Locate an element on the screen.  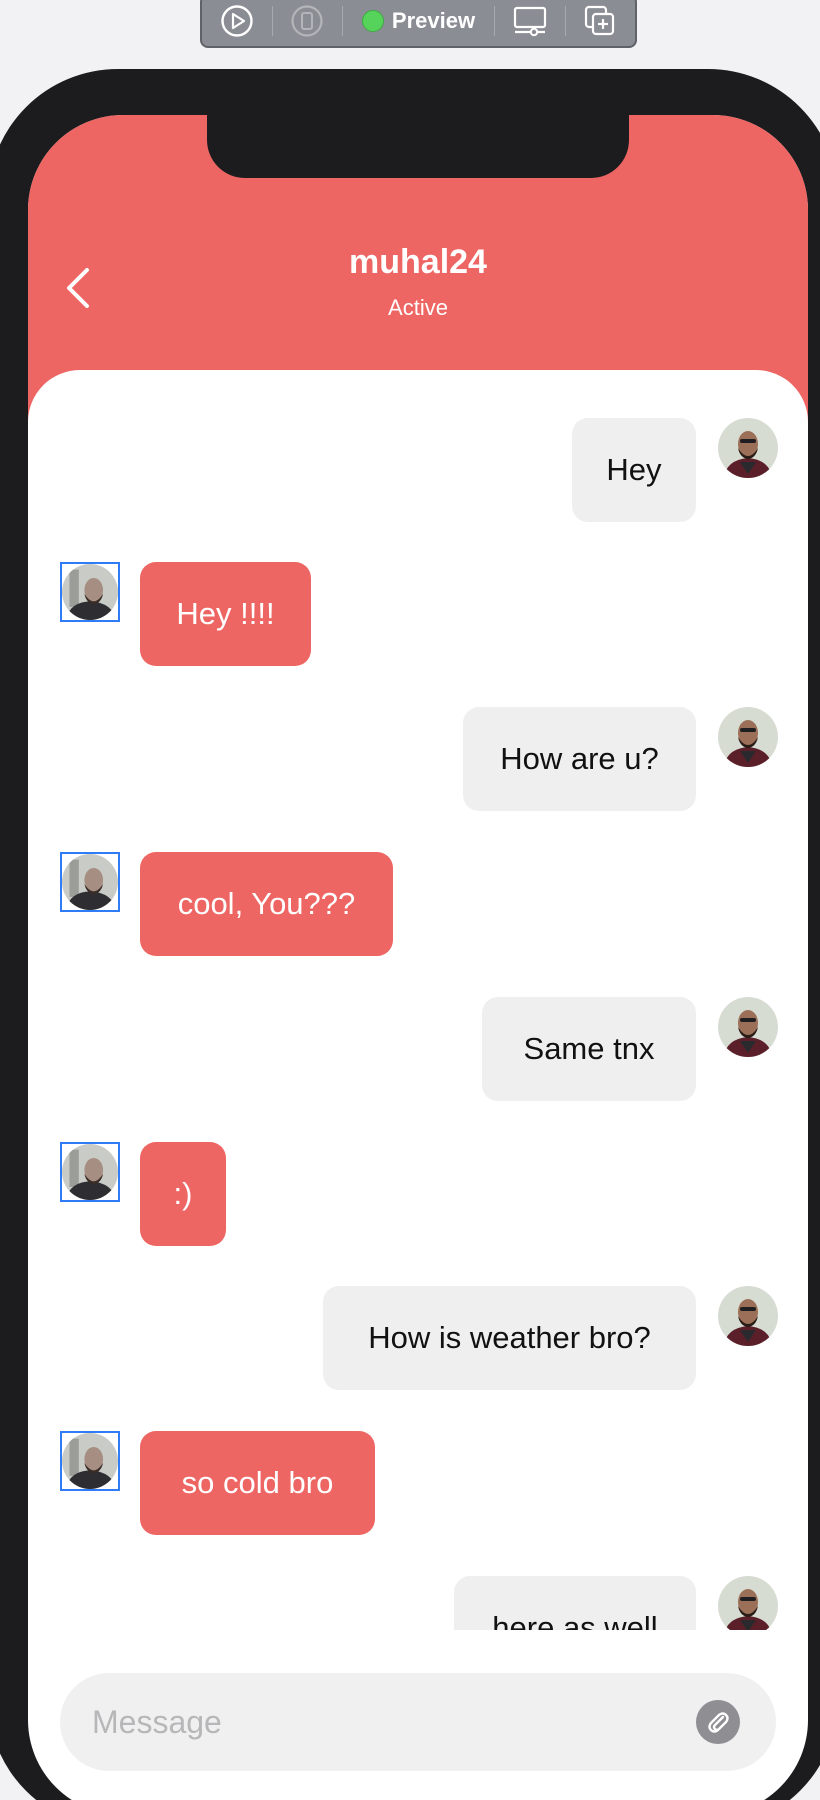
attach-button is located at coordinates (718, 1722).